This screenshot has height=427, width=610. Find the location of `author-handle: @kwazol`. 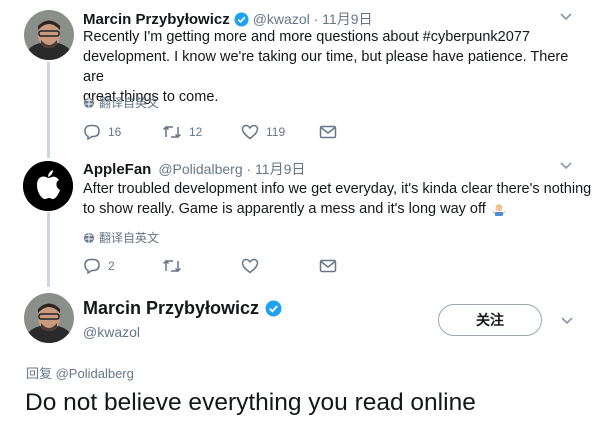

author-handle: @kwazol is located at coordinates (111, 332).